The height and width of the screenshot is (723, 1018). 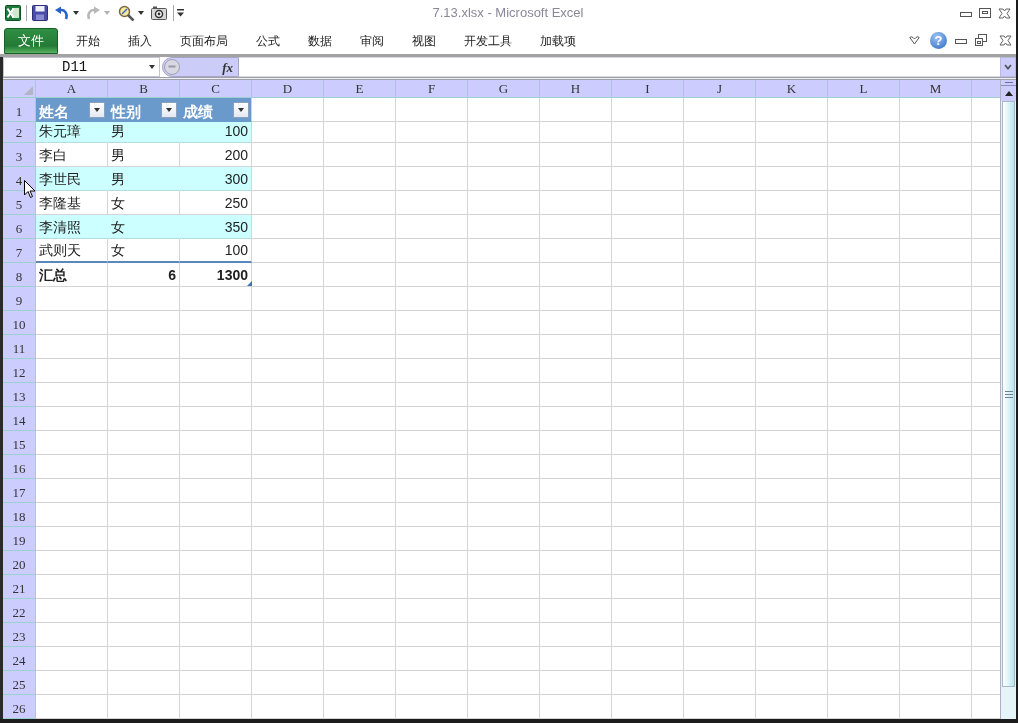 I want to click on redo-arrow-icon, so click(x=93, y=13).